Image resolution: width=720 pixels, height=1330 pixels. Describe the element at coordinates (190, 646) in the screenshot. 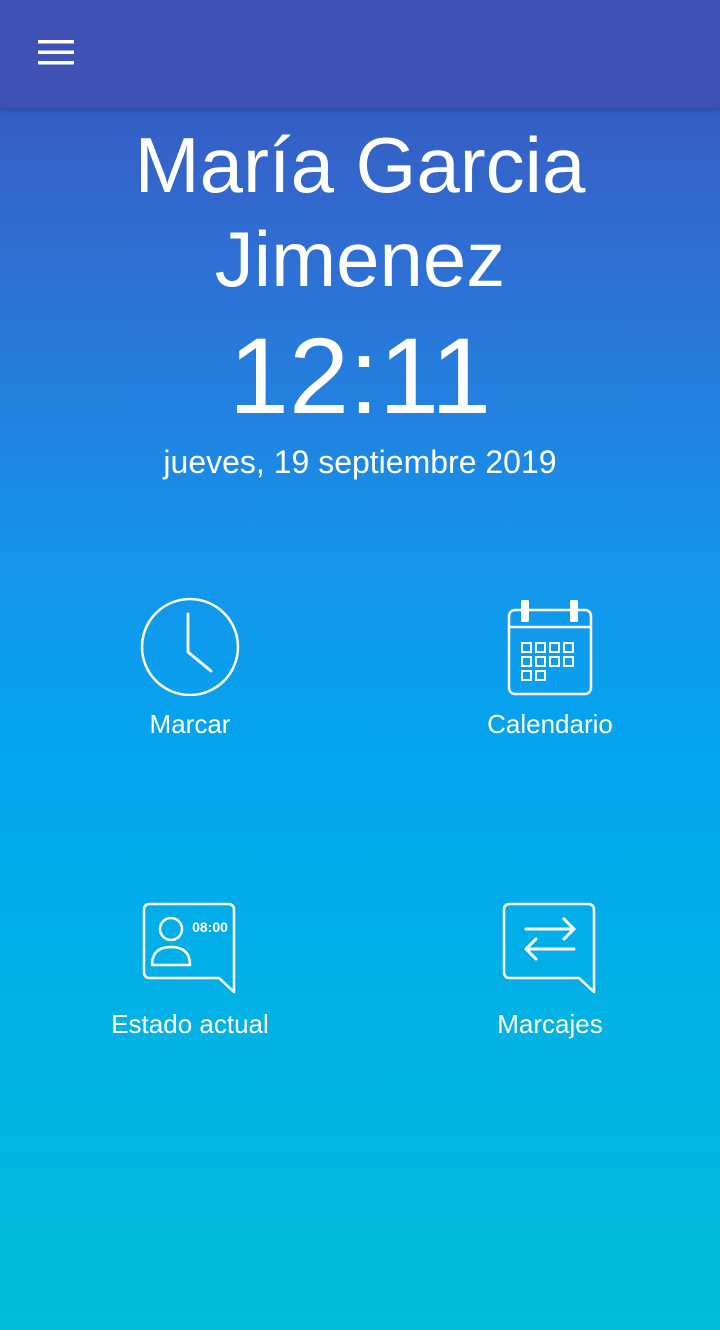

I see `clock-icon` at that location.